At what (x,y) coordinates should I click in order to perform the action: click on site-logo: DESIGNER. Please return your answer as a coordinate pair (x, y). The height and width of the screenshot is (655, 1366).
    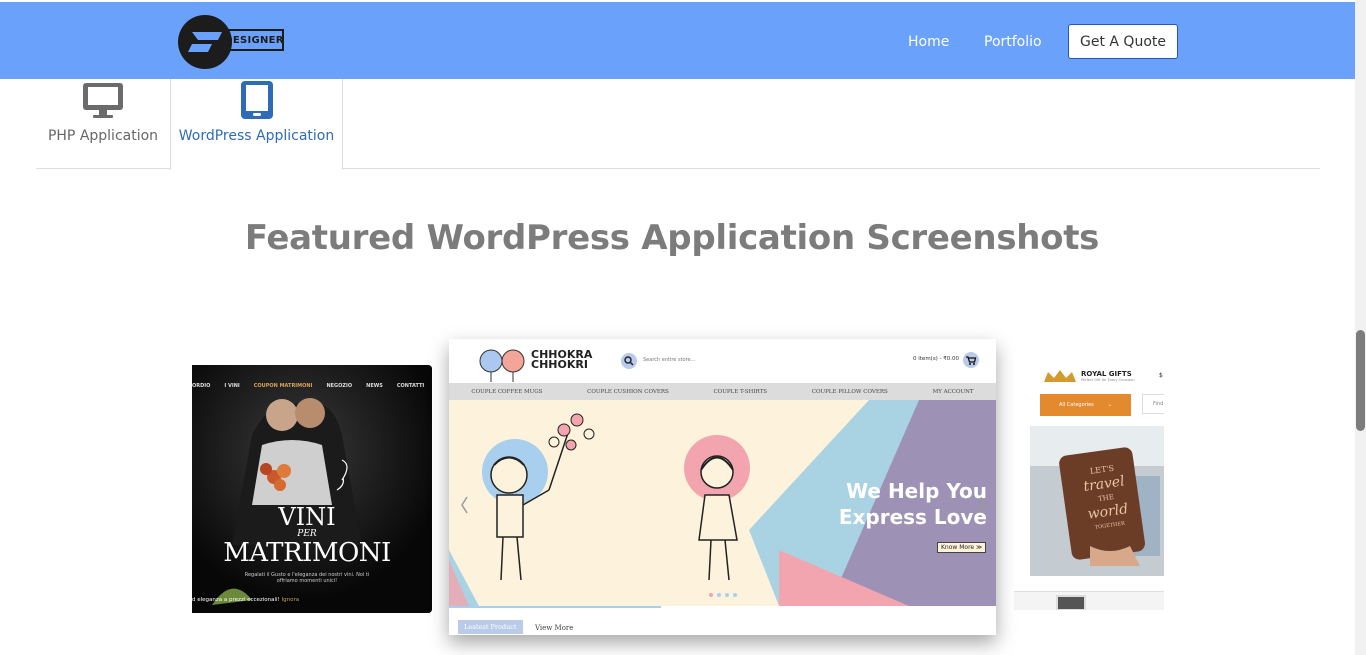
    Looking at the image, I should click on (234, 42).